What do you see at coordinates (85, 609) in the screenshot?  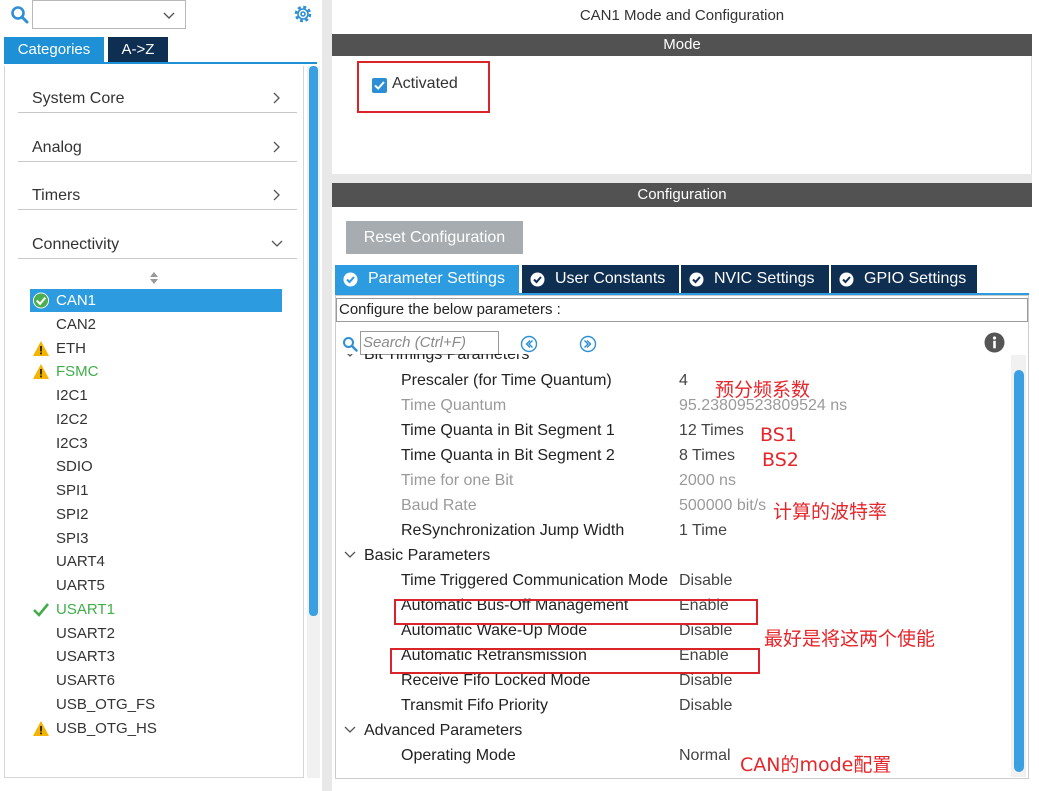 I see `list-item-label: USART1` at bounding box center [85, 609].